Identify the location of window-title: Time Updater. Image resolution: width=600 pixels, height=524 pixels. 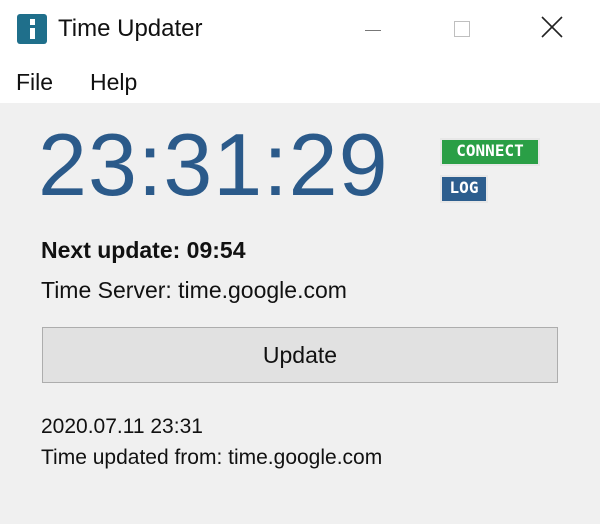
(130, 28).